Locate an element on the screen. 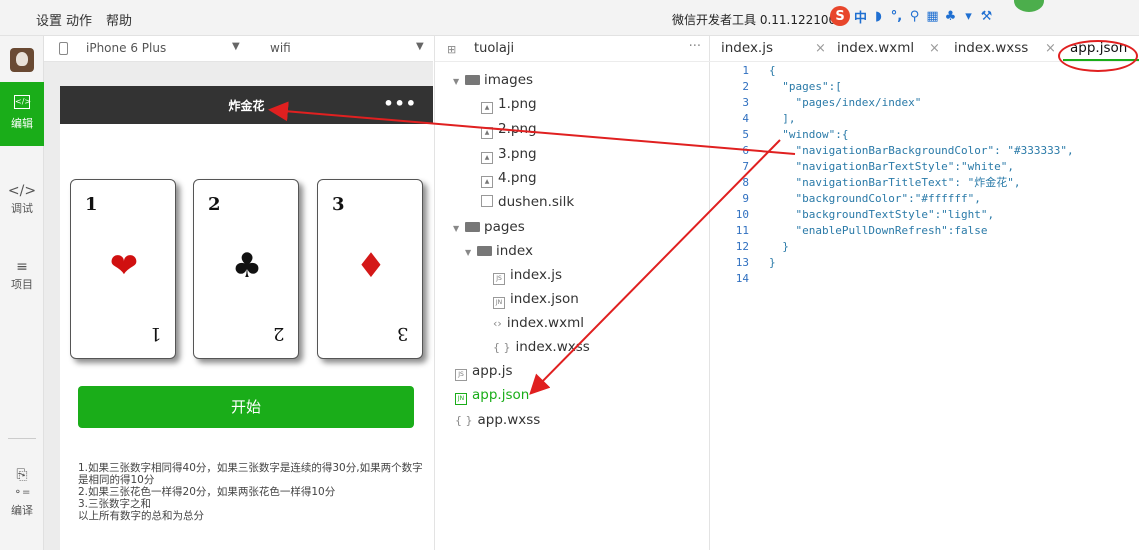  line-number: 14 is located at coordinates (742, 278).